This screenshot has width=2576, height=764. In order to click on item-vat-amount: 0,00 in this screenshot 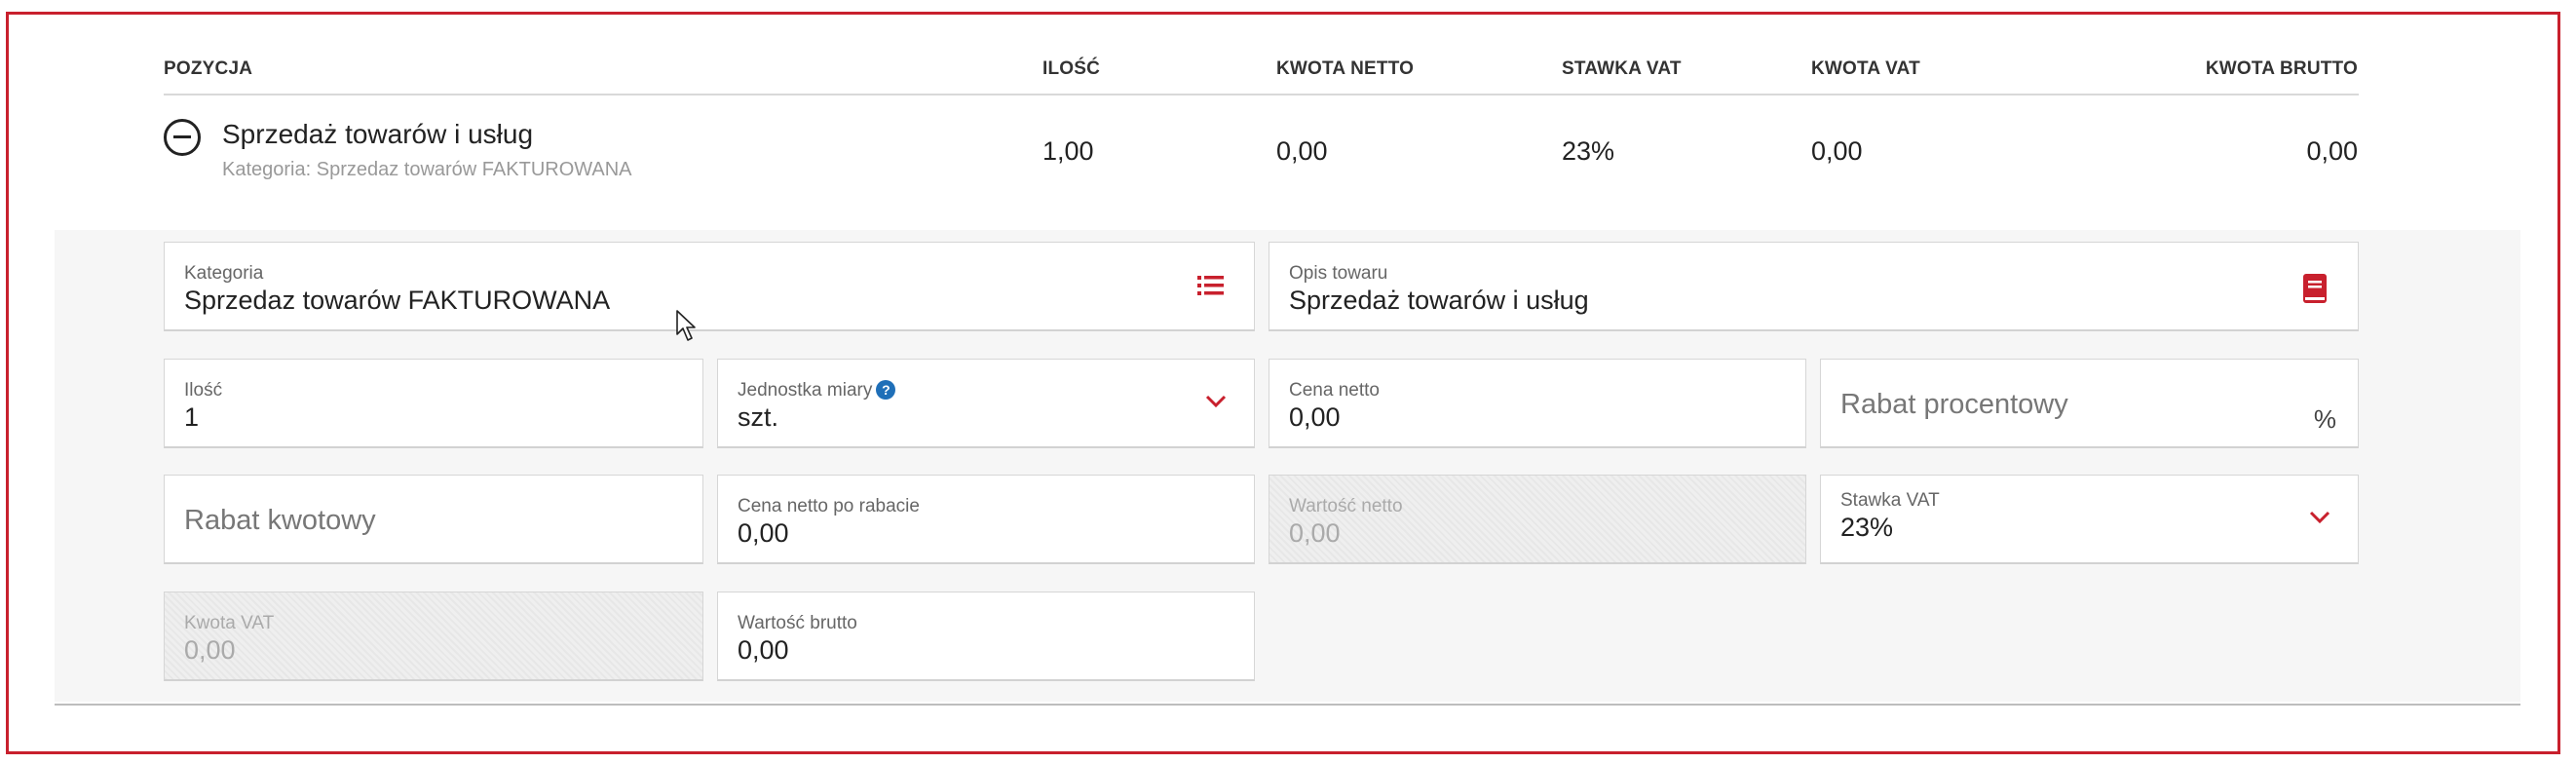, I will do `click(1837, 151)`.